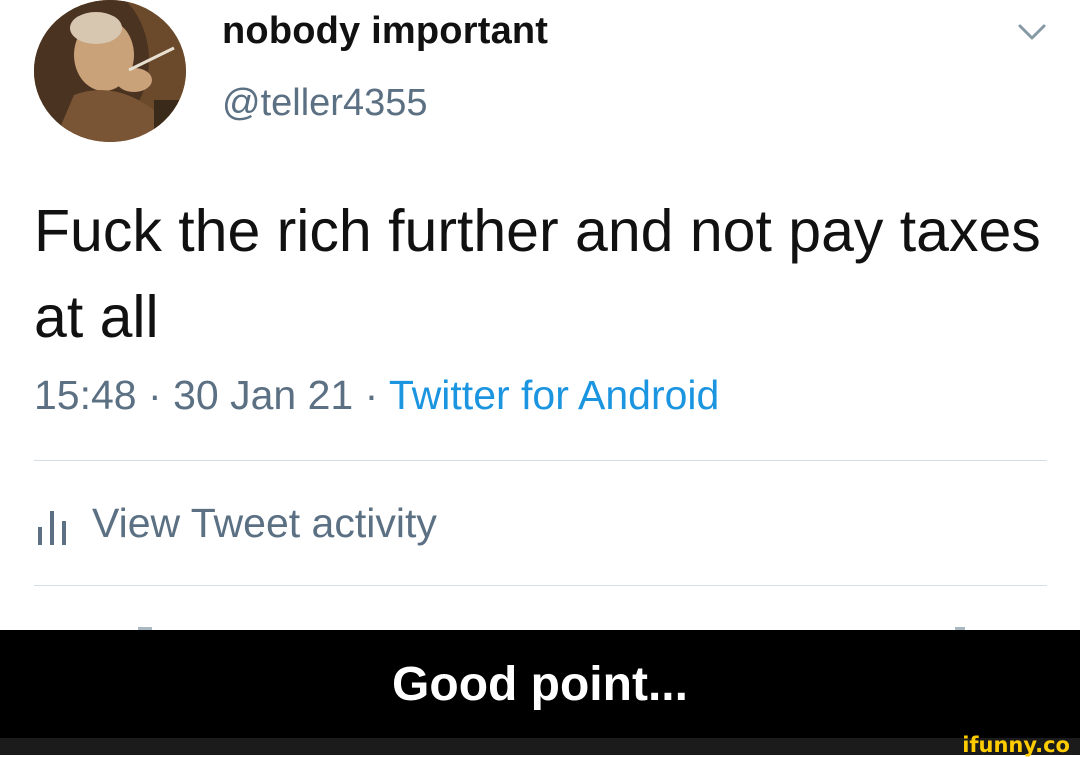  Describe the element at coordinates (554, 395) in the screenshot. I see `tweet-source-link: Twitter for Android` at that location.